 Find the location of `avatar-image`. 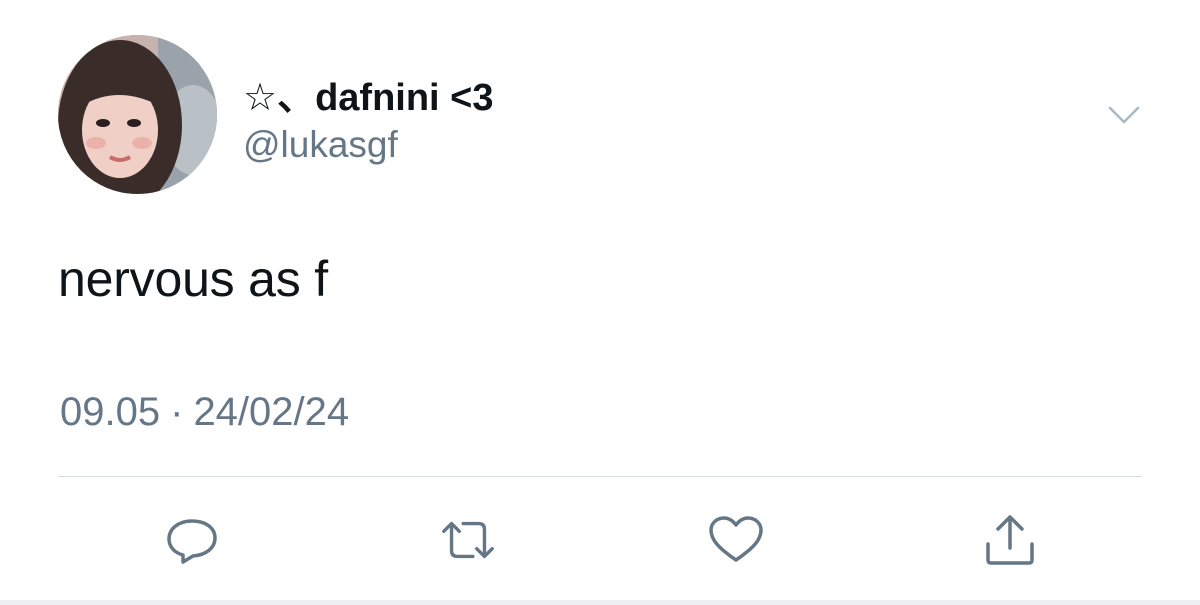

avatar-image is located at coordinates (137, 114).